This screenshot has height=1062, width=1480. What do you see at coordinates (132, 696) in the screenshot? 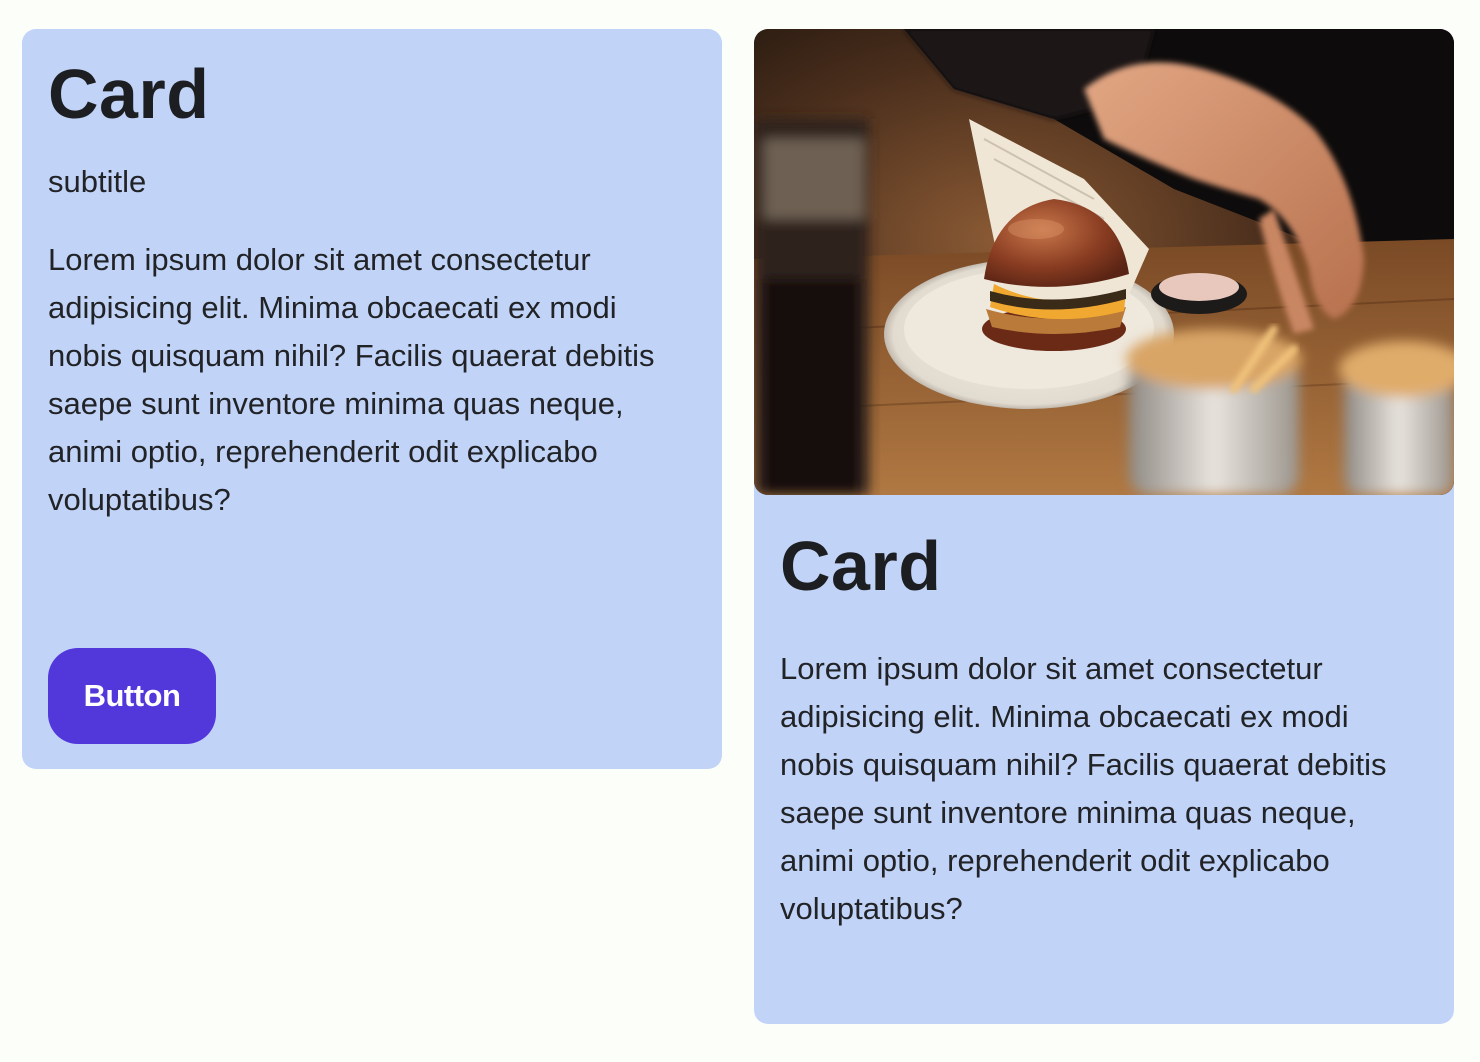
I see `card-action-button: Button` at bounding box center [132, 696].